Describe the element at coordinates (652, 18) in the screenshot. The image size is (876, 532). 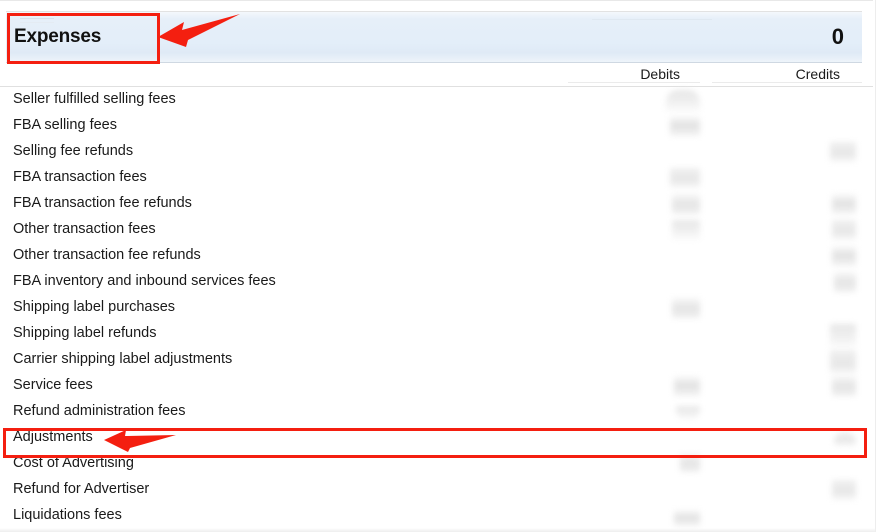
I see `header-rule-decoration-right` at that location.